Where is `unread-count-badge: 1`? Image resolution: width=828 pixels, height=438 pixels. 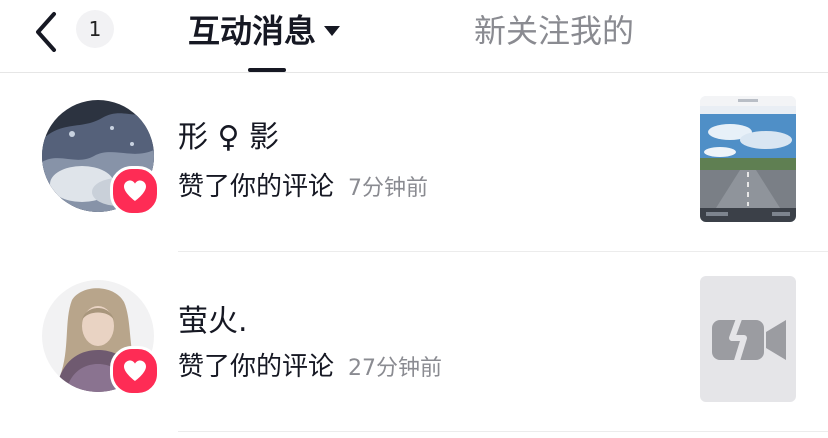
unread-count-badge: 1 is located at coordinates (95, 29).